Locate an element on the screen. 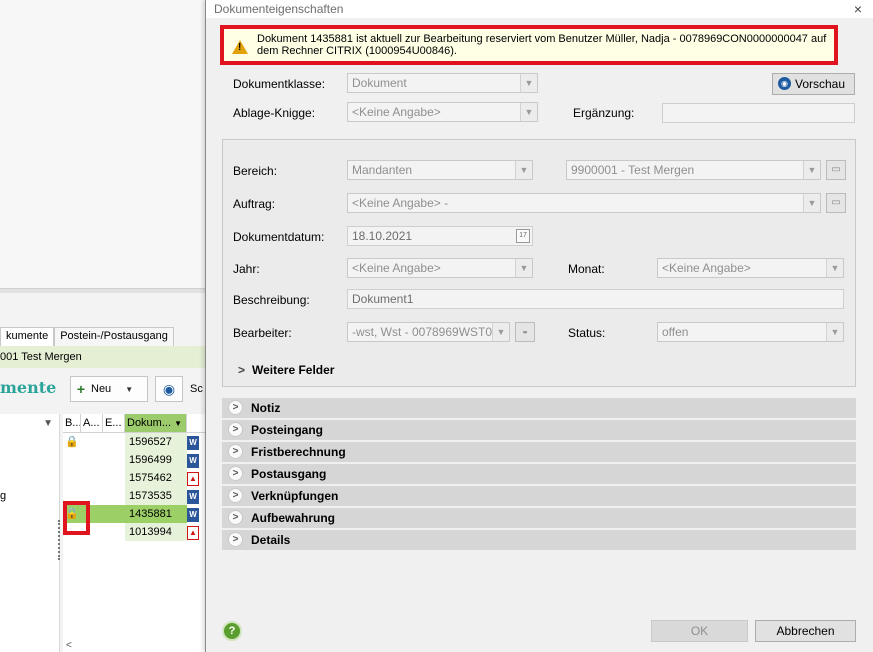 This screenshot has height=652, width=873. section-notiz: > Notiz is located at coordinates (539, 408).